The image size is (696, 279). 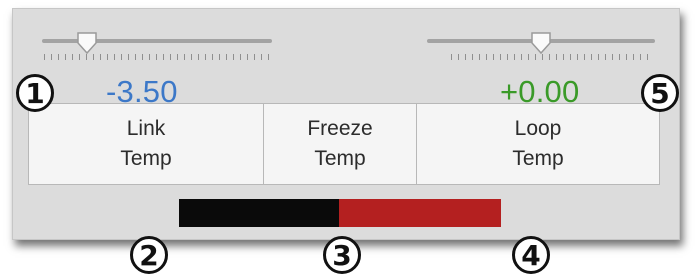 I want to click on link-temp-button: Link Temp, so click(x=146, y=144).